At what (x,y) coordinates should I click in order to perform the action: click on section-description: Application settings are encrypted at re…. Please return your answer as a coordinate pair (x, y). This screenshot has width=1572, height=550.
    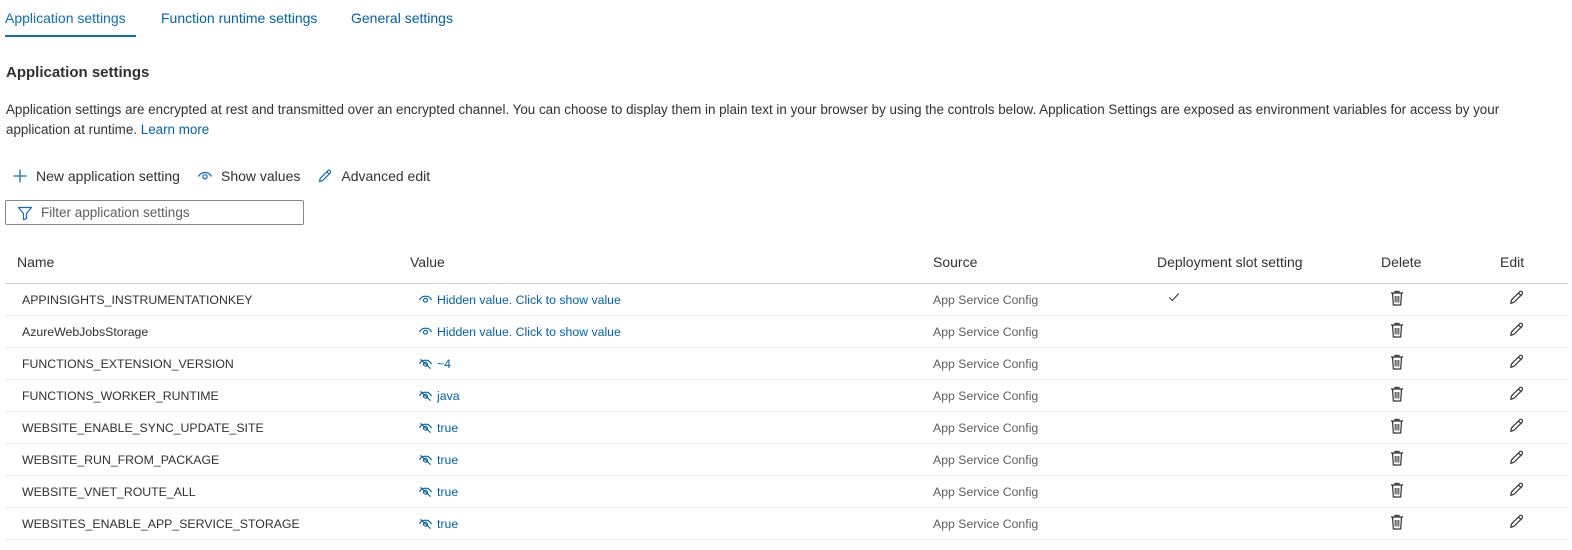
    Looking at the image, I should click on (783, 120).